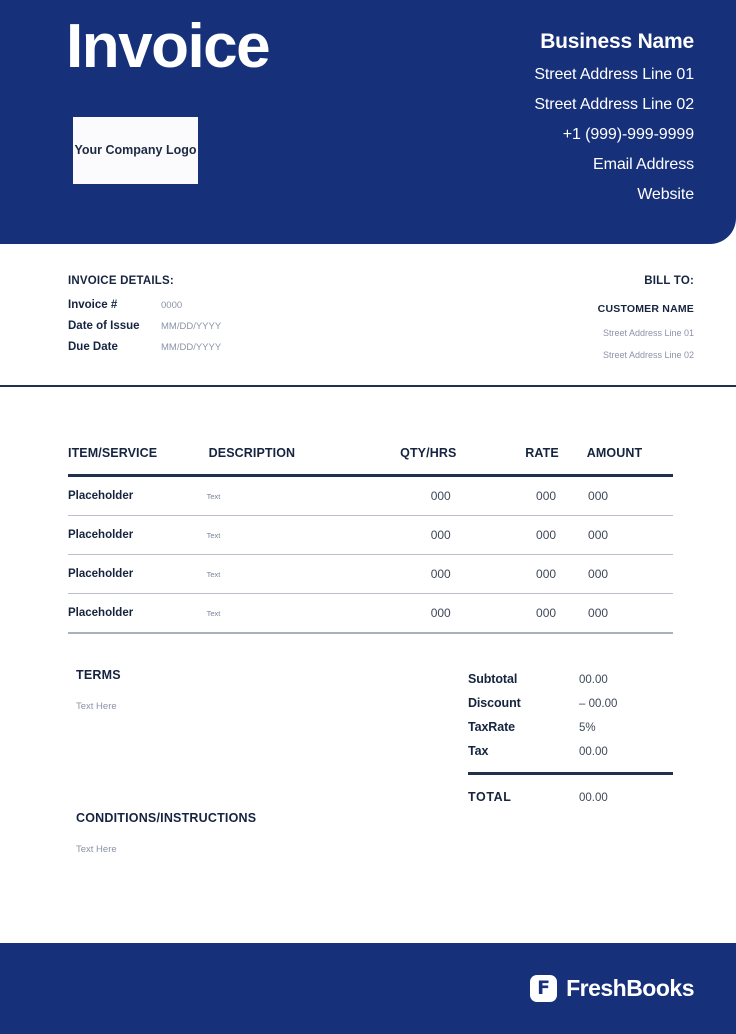 Image resolution: width=736 pixels, height=1034 pixels. Describe the element at coordinates (191, 347) in the screenshot. I see `due-date-value: MM/DD/YYYY` at that location.